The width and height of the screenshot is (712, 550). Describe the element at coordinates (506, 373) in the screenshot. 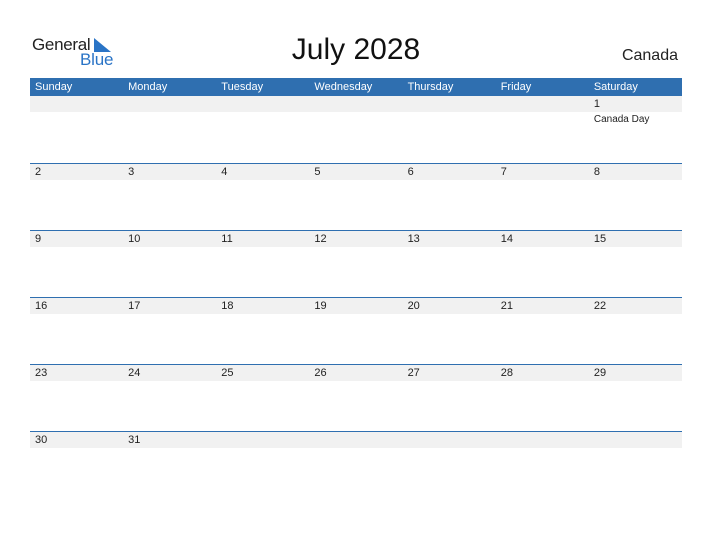

I see `day-number: 28` at that location.